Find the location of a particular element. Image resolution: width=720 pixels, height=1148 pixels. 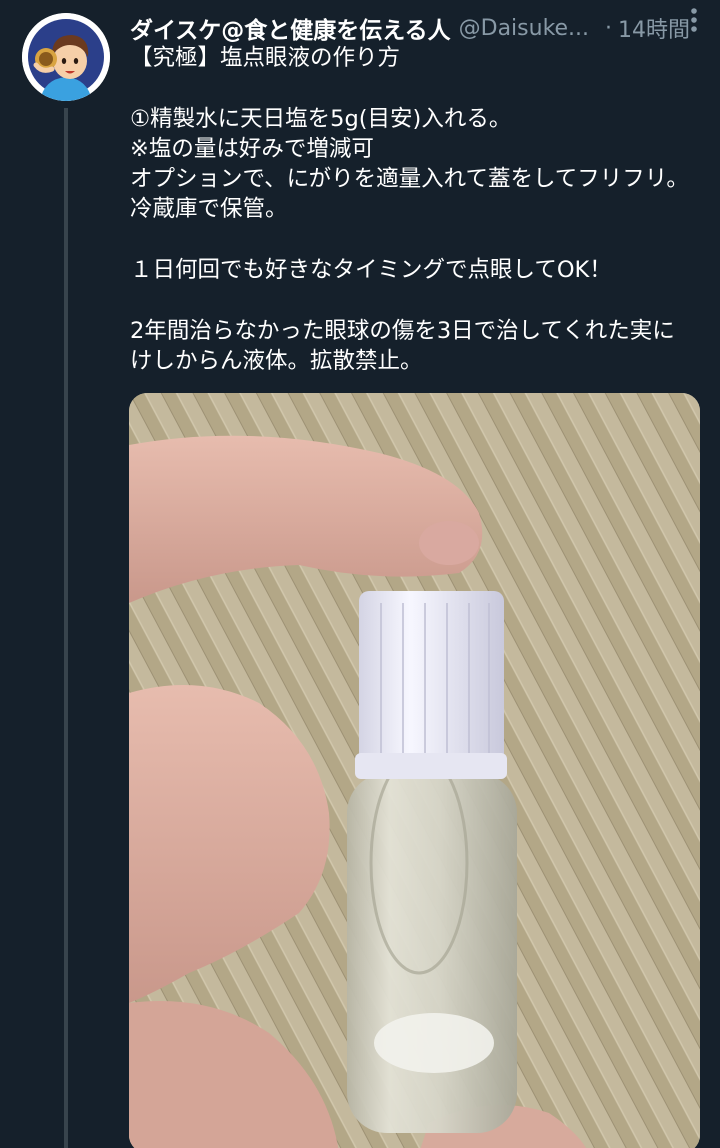

tweet-text-line: ①精製水に天日塩を5g(目安)入れる。 is located at coordinates (321, 118).